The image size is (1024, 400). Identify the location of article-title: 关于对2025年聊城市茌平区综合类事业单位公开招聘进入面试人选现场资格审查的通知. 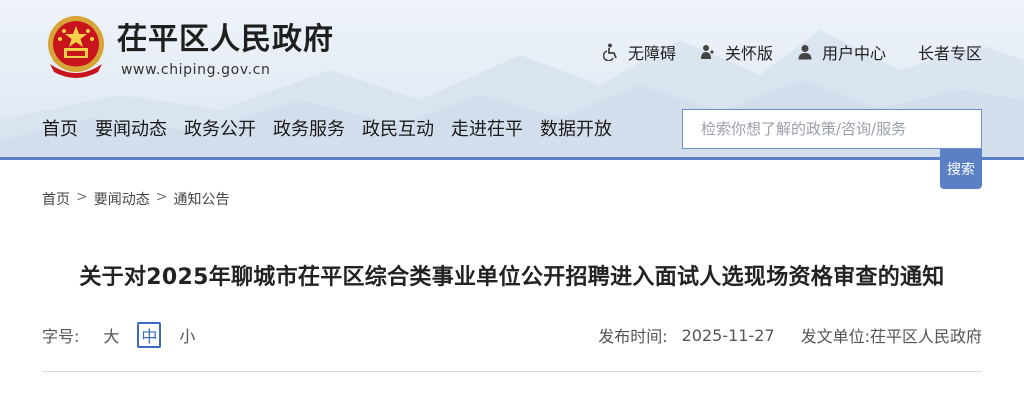
(512, 277).